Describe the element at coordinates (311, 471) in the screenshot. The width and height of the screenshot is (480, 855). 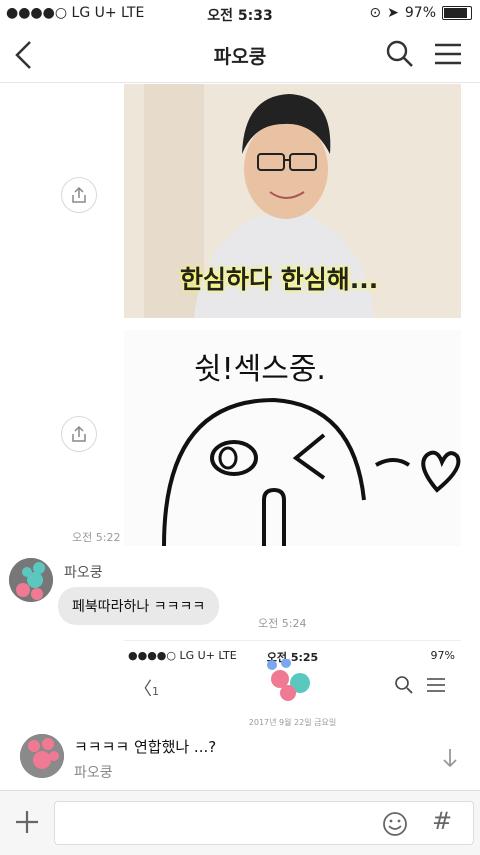
I see `doodle-illustration` at that location.